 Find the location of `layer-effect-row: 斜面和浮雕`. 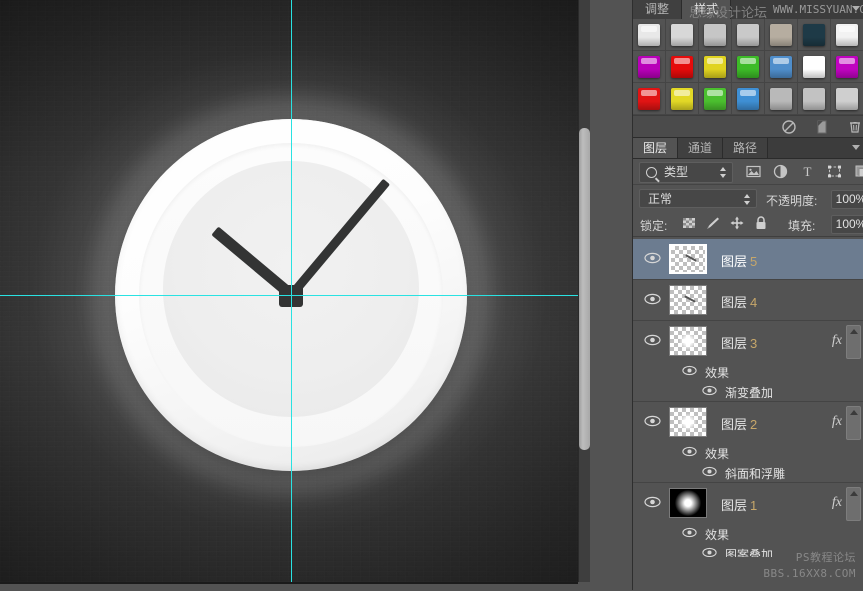

layer-effect-row: 斜面和浮雕 is located at coordinates (748, 472).